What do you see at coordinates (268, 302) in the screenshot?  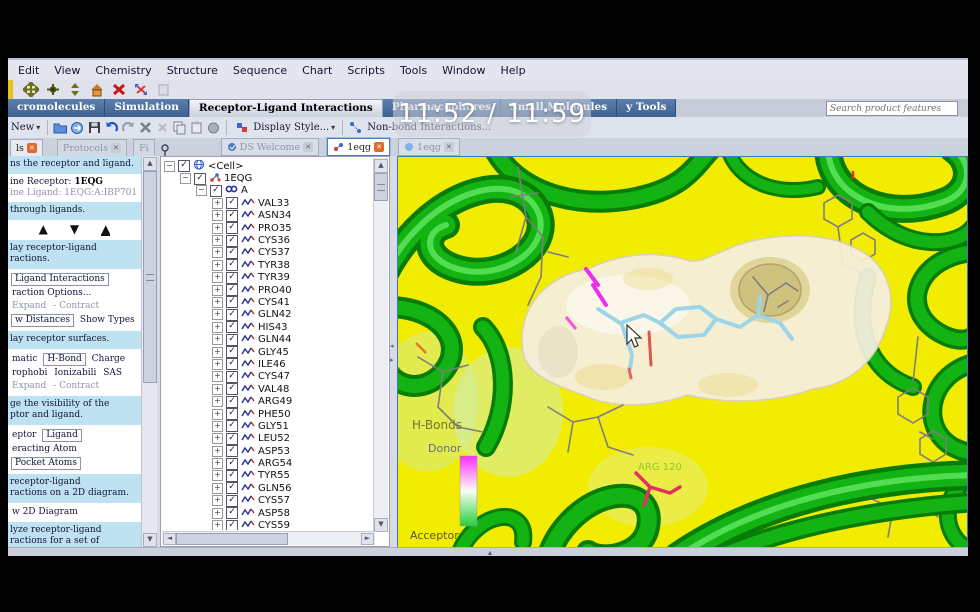 I see `tree-row-residue: CYS41` at bounding box center [268, 302].